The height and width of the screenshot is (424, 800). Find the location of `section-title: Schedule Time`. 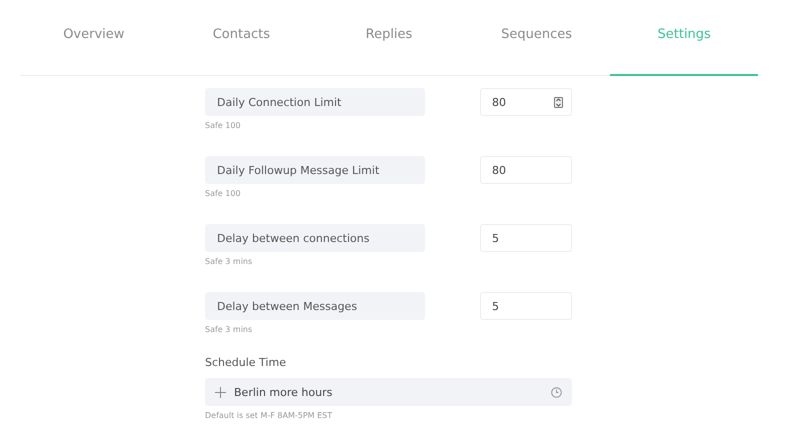

section-title: Schedule Time is located at coordinates (246, 363).